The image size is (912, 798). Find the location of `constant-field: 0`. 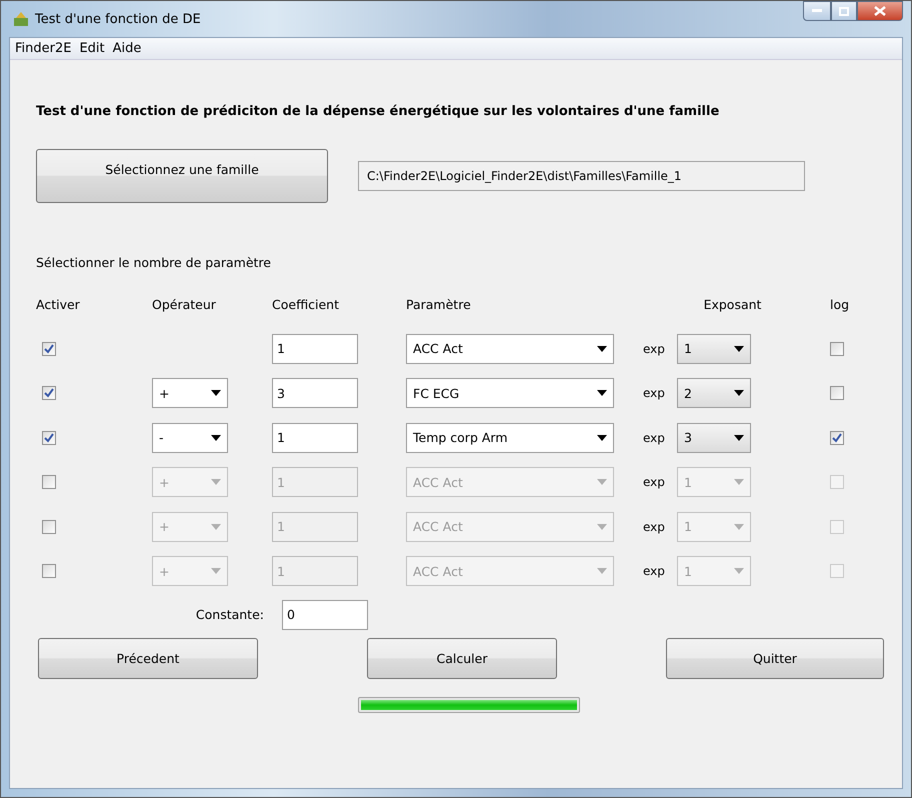

constant-field: 0 is located at coordinates (325, 615).